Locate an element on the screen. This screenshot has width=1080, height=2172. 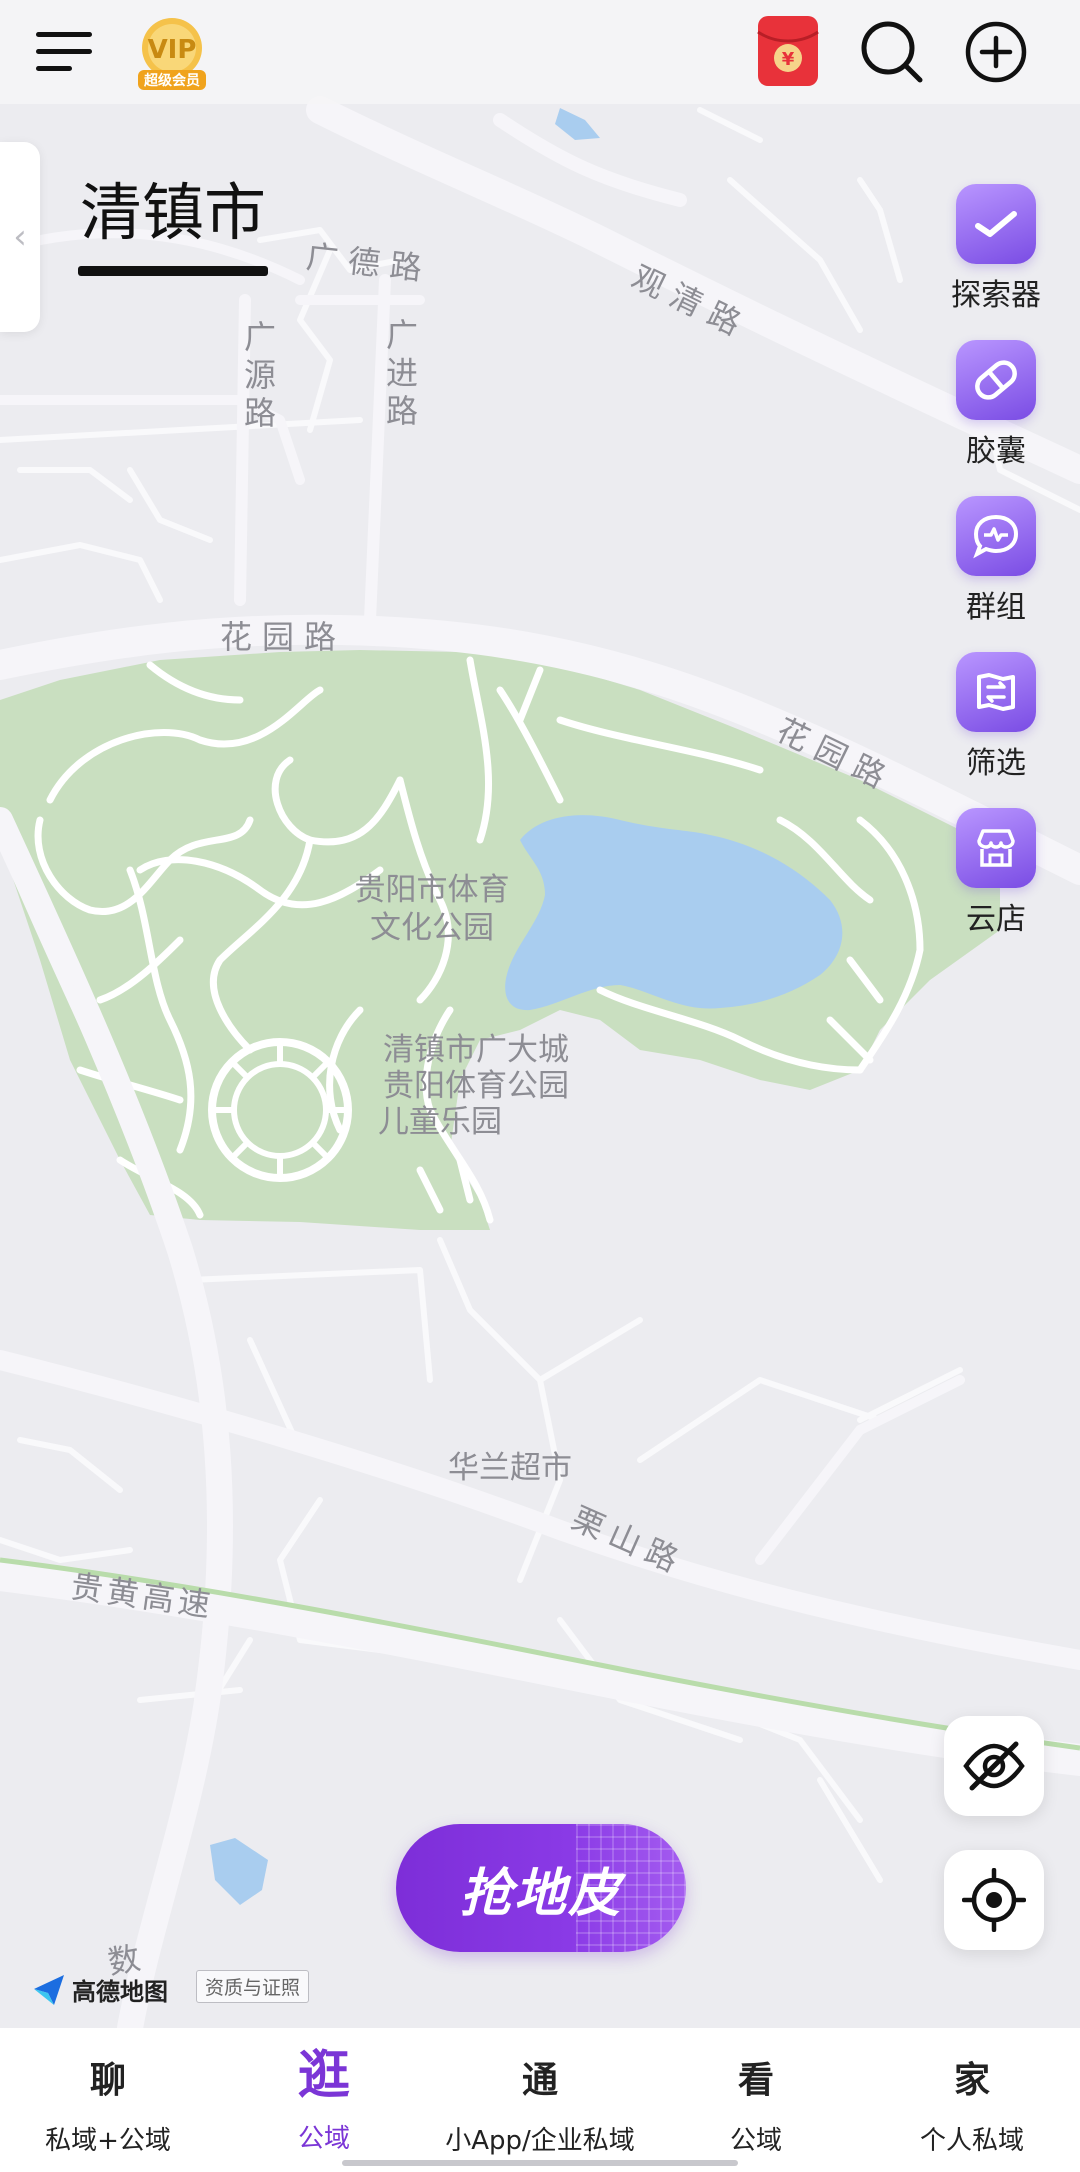
side-drawer-handle: ‹ is located at coordinates (20, 237).